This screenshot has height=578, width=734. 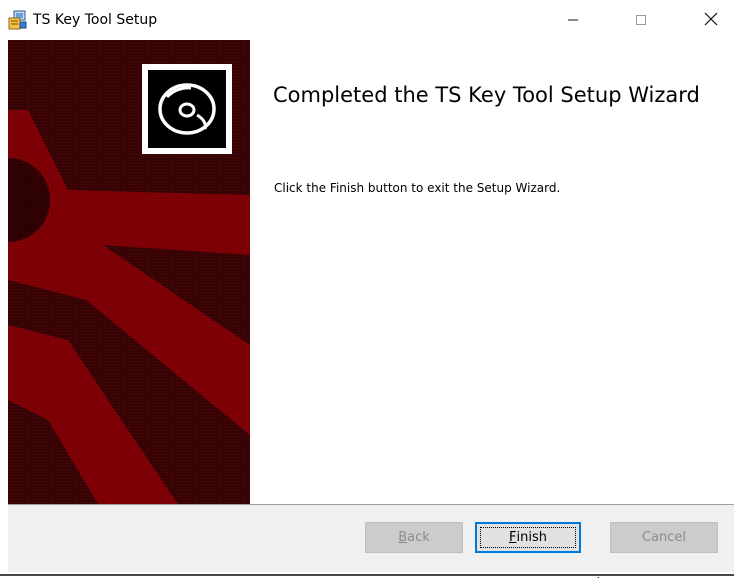 I want to click on installer-package-icon, so click(x=18, y=20).